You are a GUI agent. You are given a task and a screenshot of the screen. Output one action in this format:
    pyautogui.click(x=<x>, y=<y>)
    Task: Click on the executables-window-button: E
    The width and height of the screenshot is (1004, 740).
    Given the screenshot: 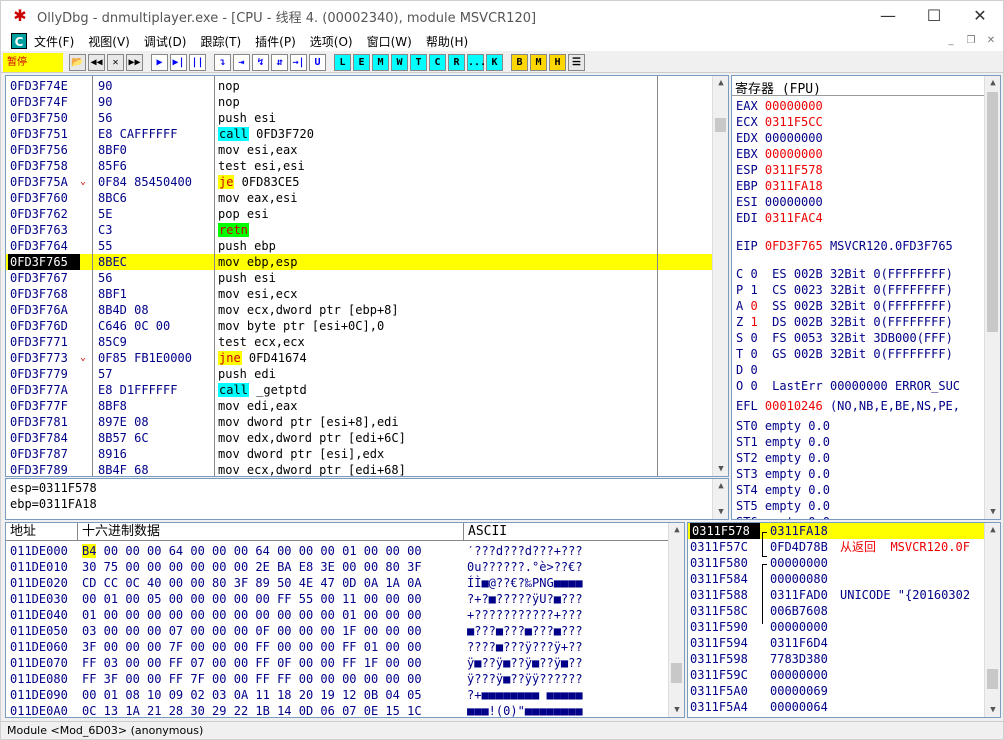 What is the action you would take?
    pyautogui.click(x=361, y=62)
    